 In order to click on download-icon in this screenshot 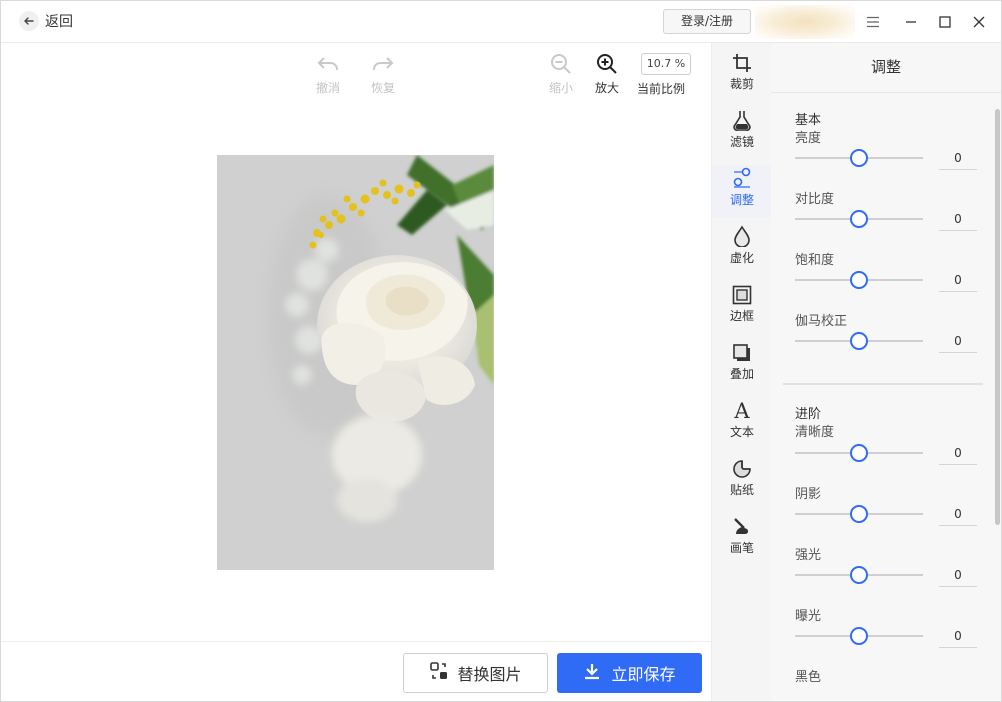, I will do `click(592, 673)`.